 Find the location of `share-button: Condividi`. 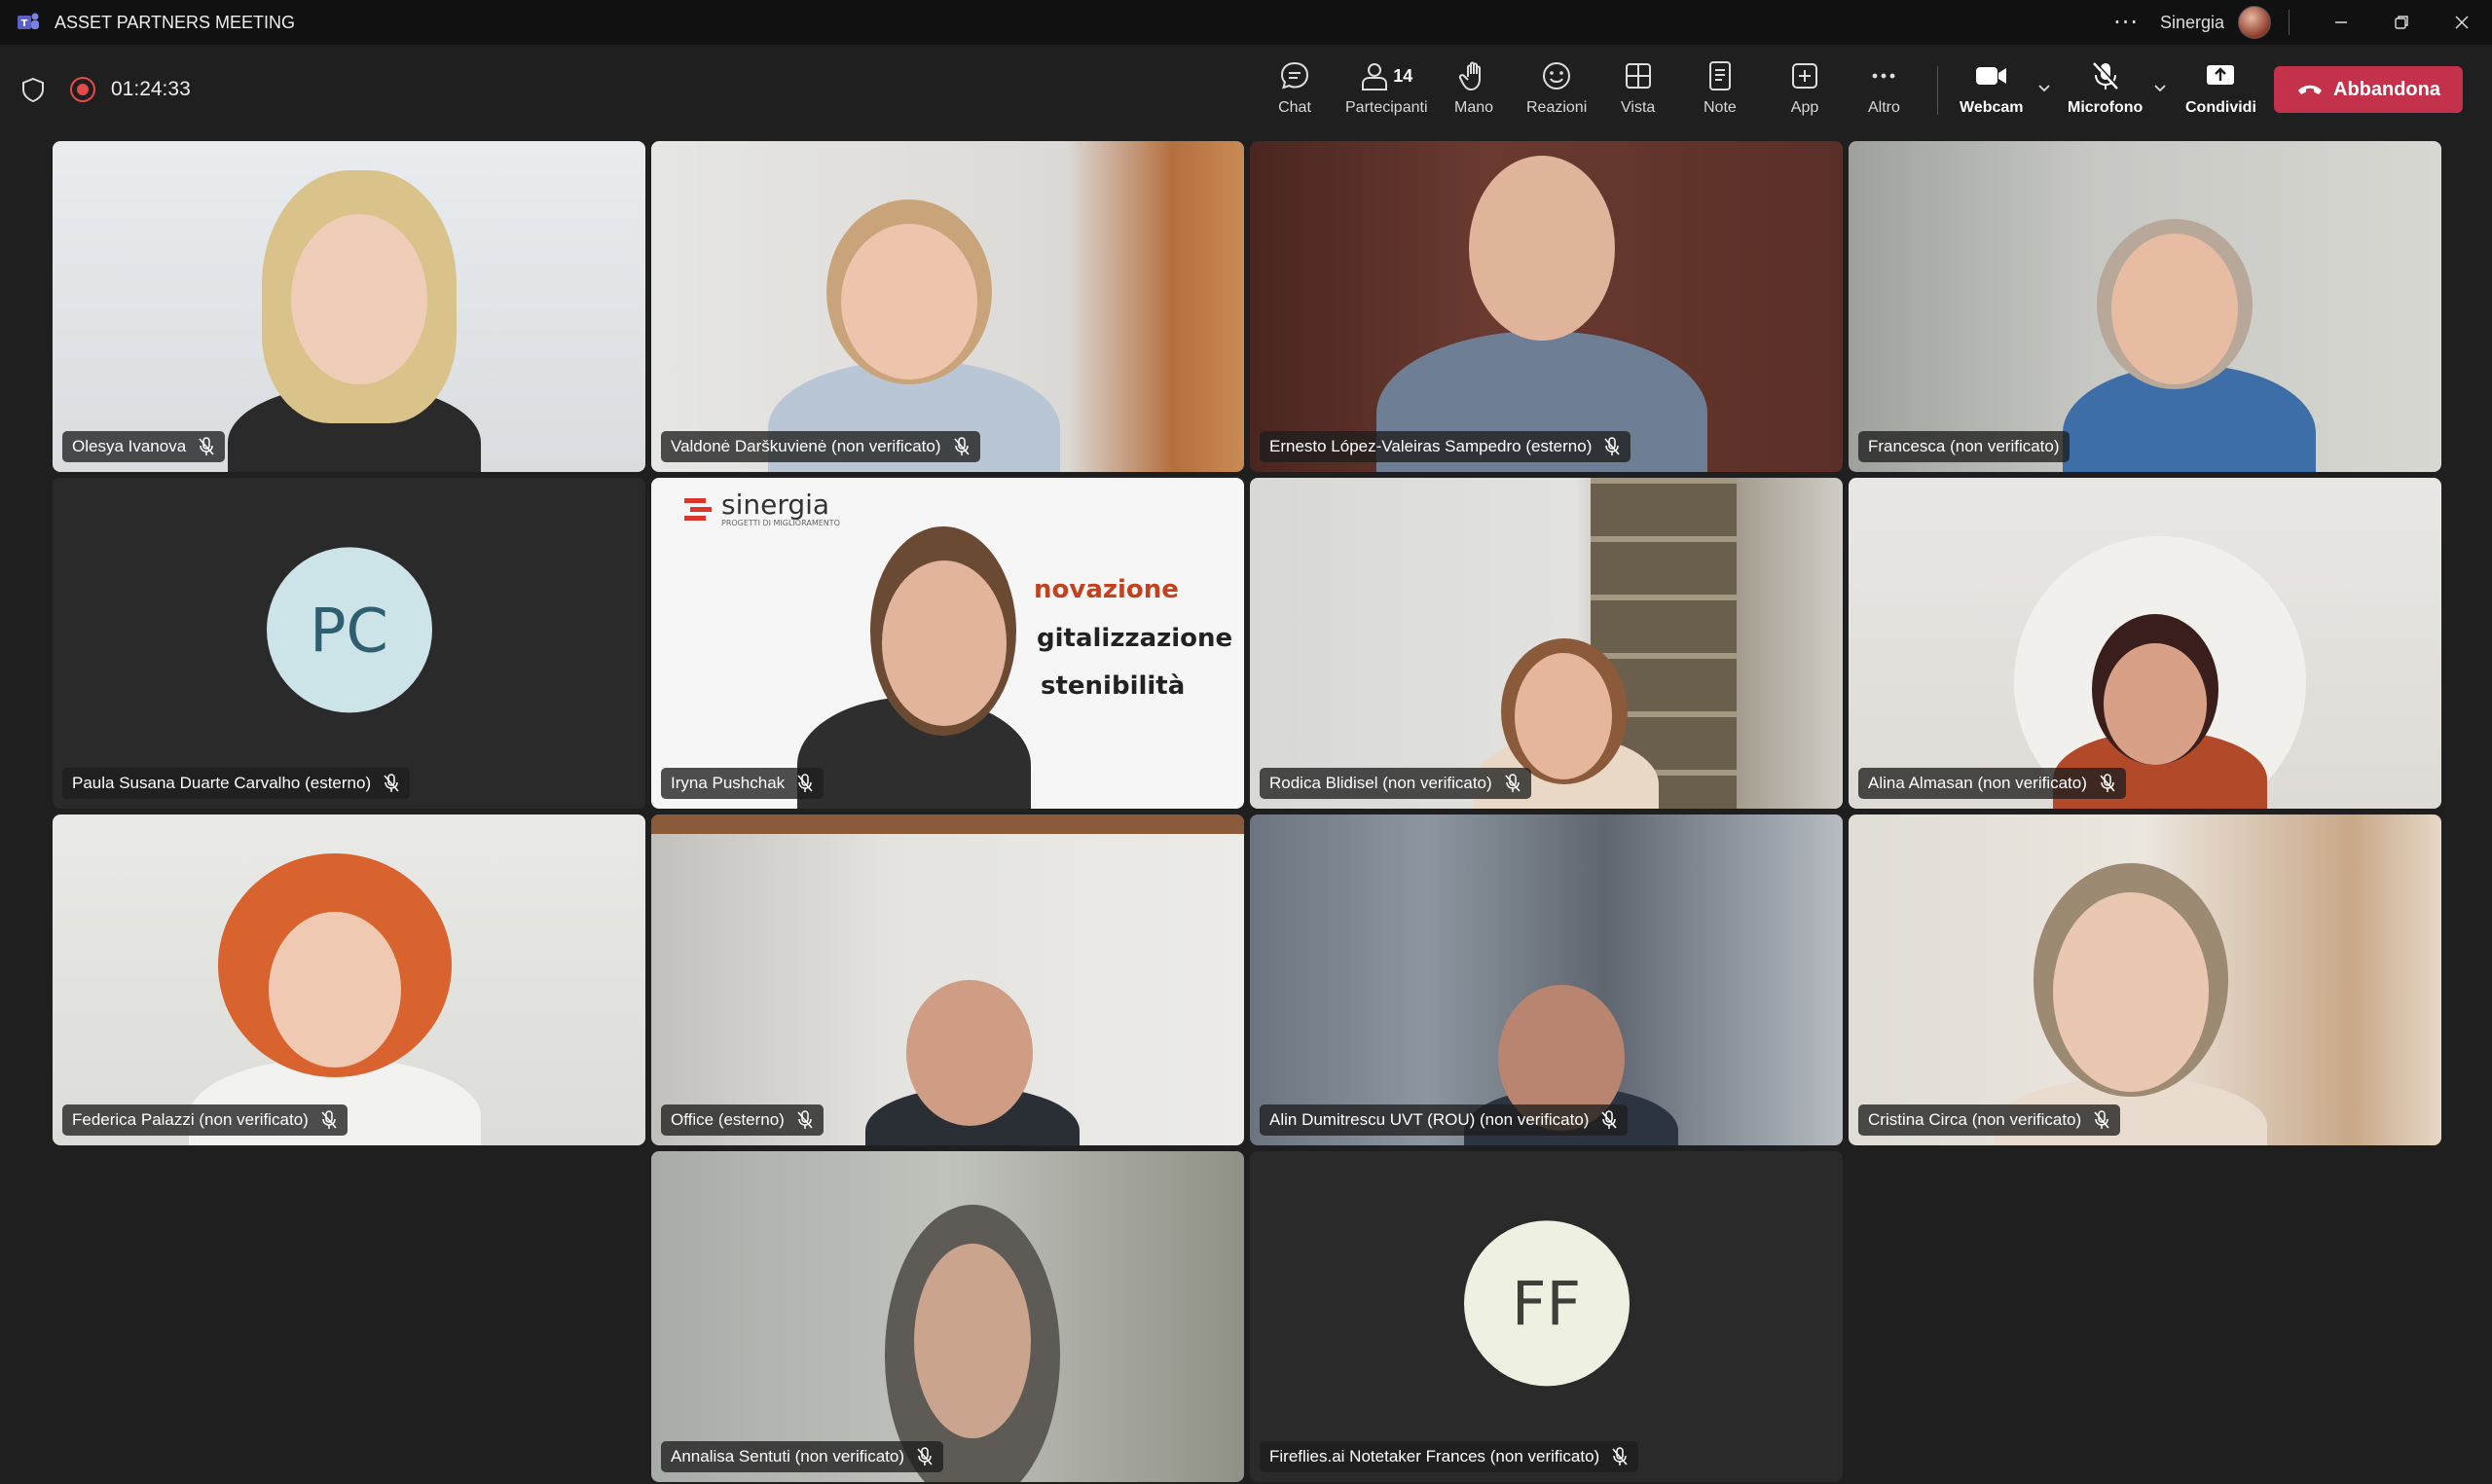

share-button: Condividi is located at coordinates (2220, 91).